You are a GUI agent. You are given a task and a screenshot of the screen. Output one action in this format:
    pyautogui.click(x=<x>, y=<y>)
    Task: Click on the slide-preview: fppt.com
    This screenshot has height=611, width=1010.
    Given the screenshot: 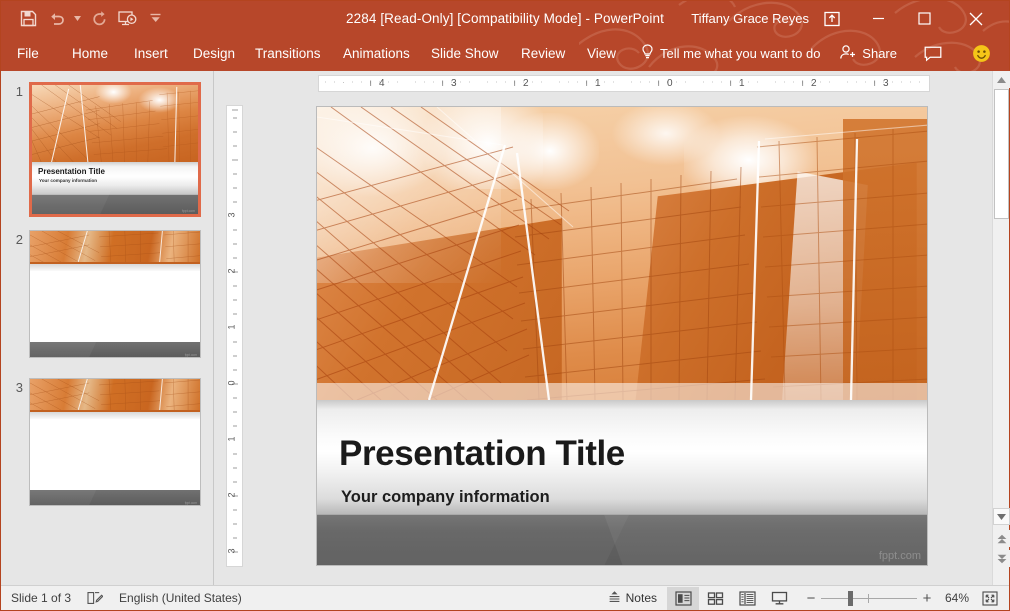 What is the action you would take?
    pyautogui.click(x=115, y=294)
    